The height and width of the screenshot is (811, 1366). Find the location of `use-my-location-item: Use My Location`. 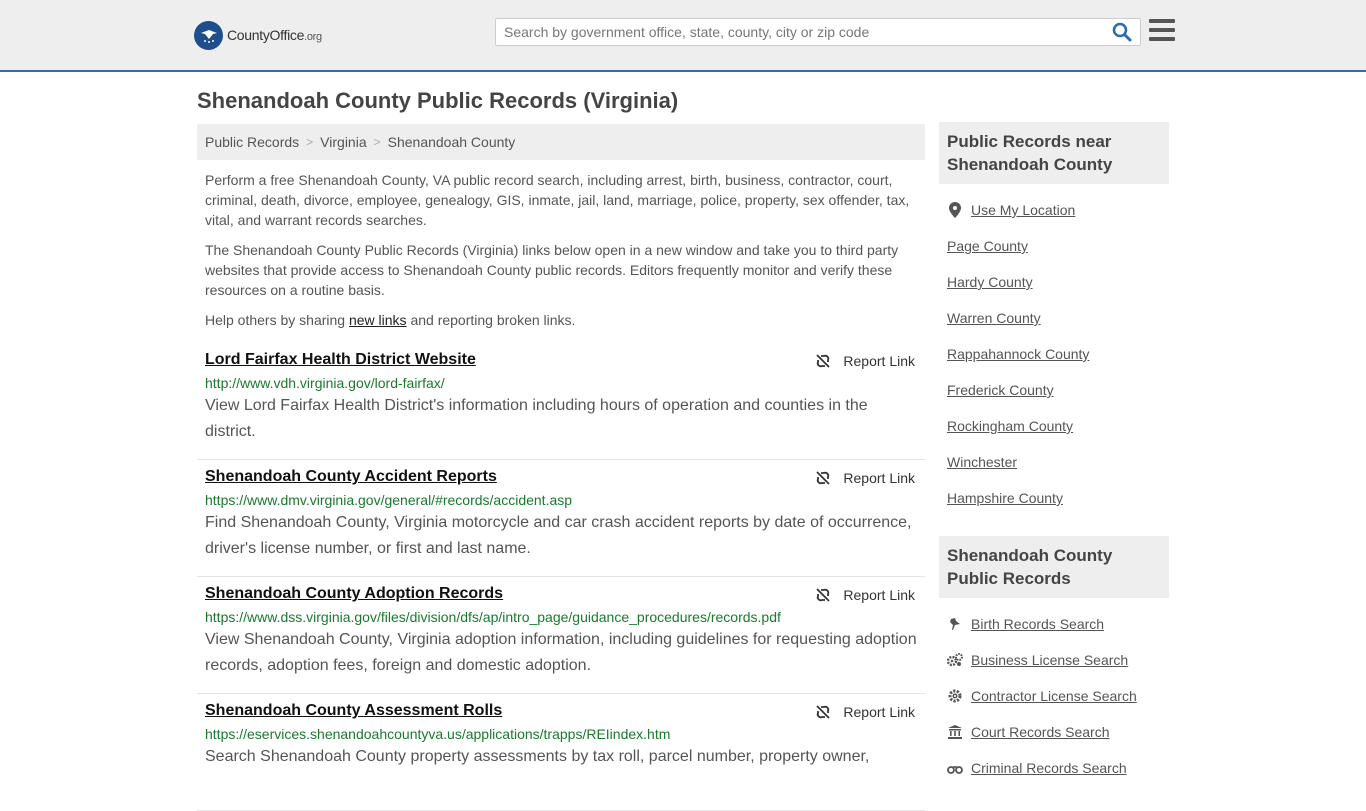

use-my-location-item: Use My Location is located at coordinates (1054, 210).